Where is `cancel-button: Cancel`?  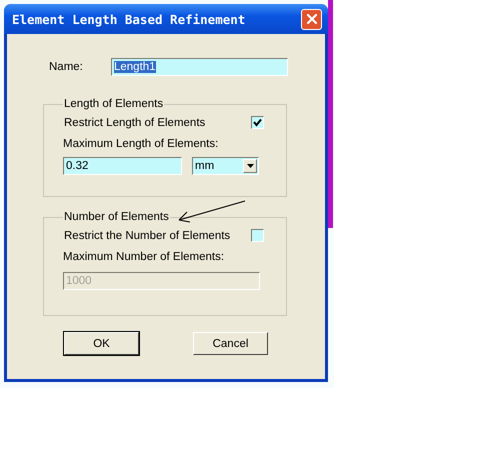
cancel-button: Cancel is located at coordinates (230, 343).